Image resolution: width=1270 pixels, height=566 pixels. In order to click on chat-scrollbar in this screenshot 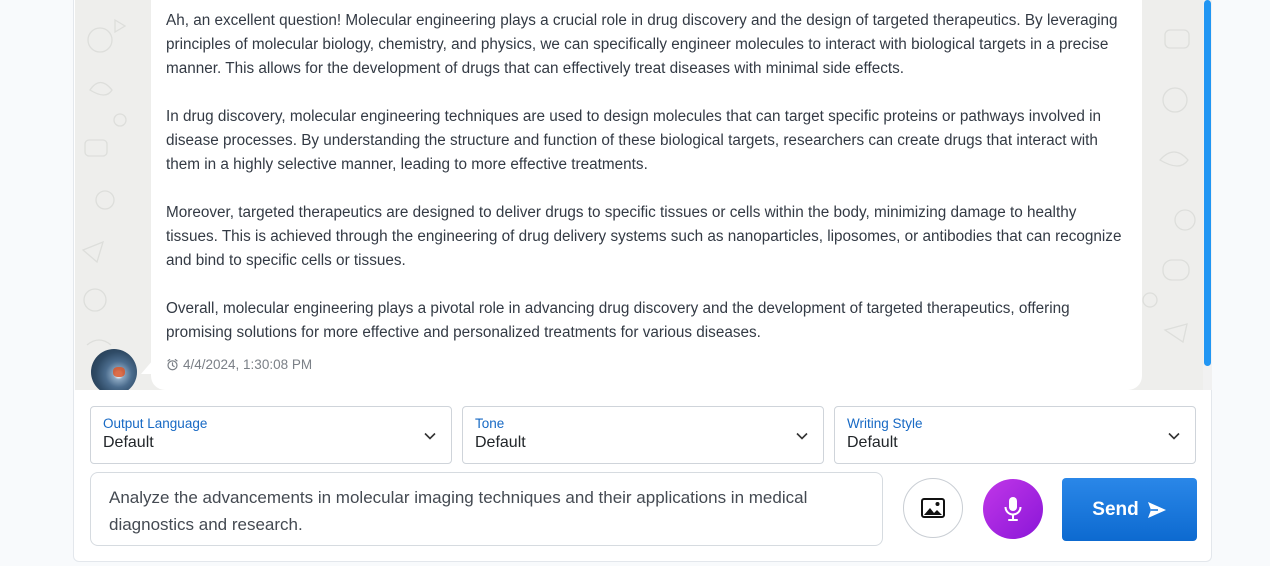, I will do `click(1207, 195)`.